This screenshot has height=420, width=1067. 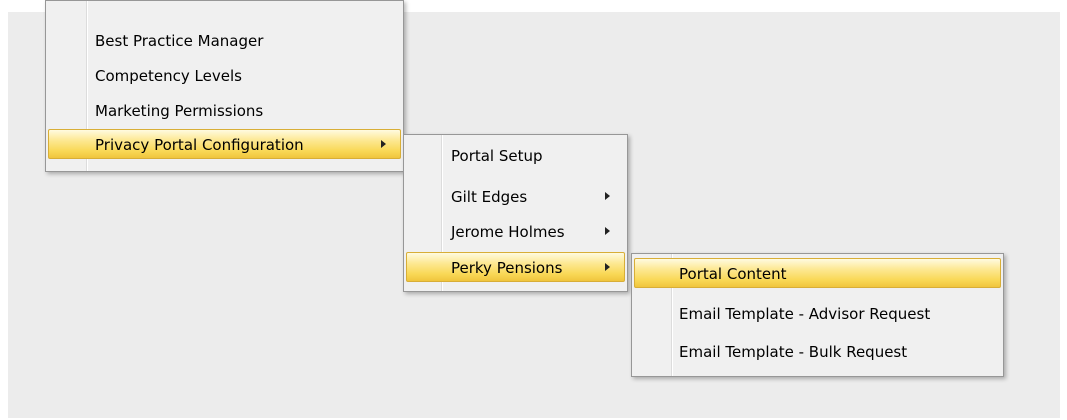 What do you see at coordinates (199, 145) in the screenshot?
I see `menu-item-label: Privacy Portal Configuration` at bounding box center [199, 145].